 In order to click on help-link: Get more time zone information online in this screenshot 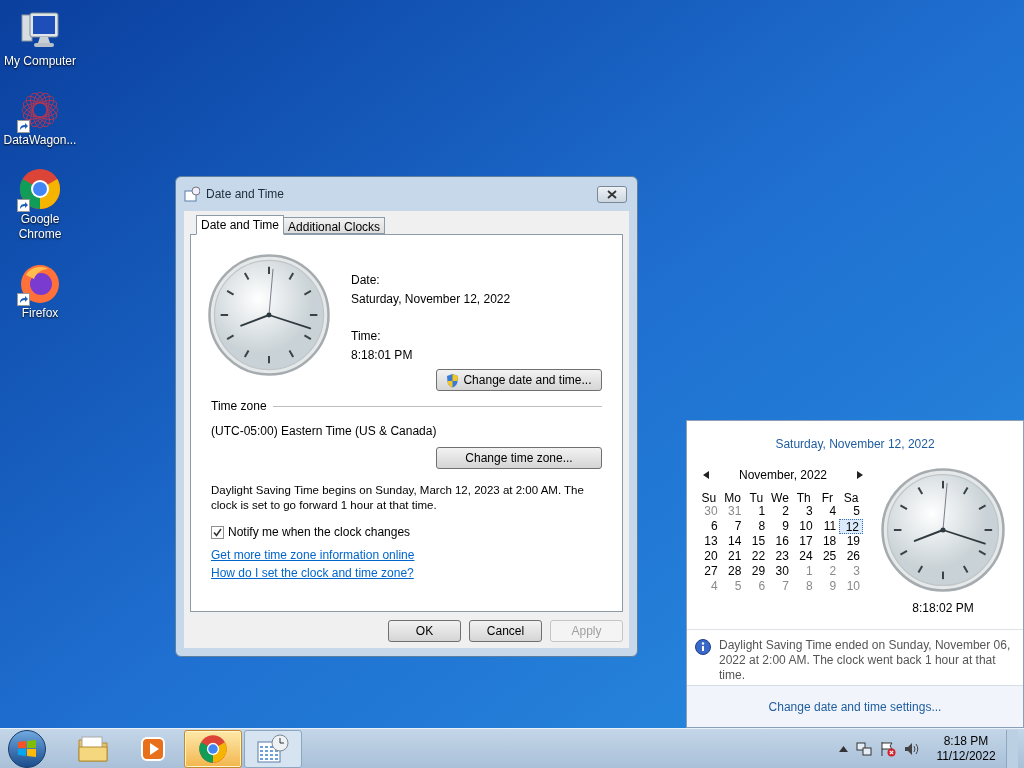, I will do `click(313, 555)`.